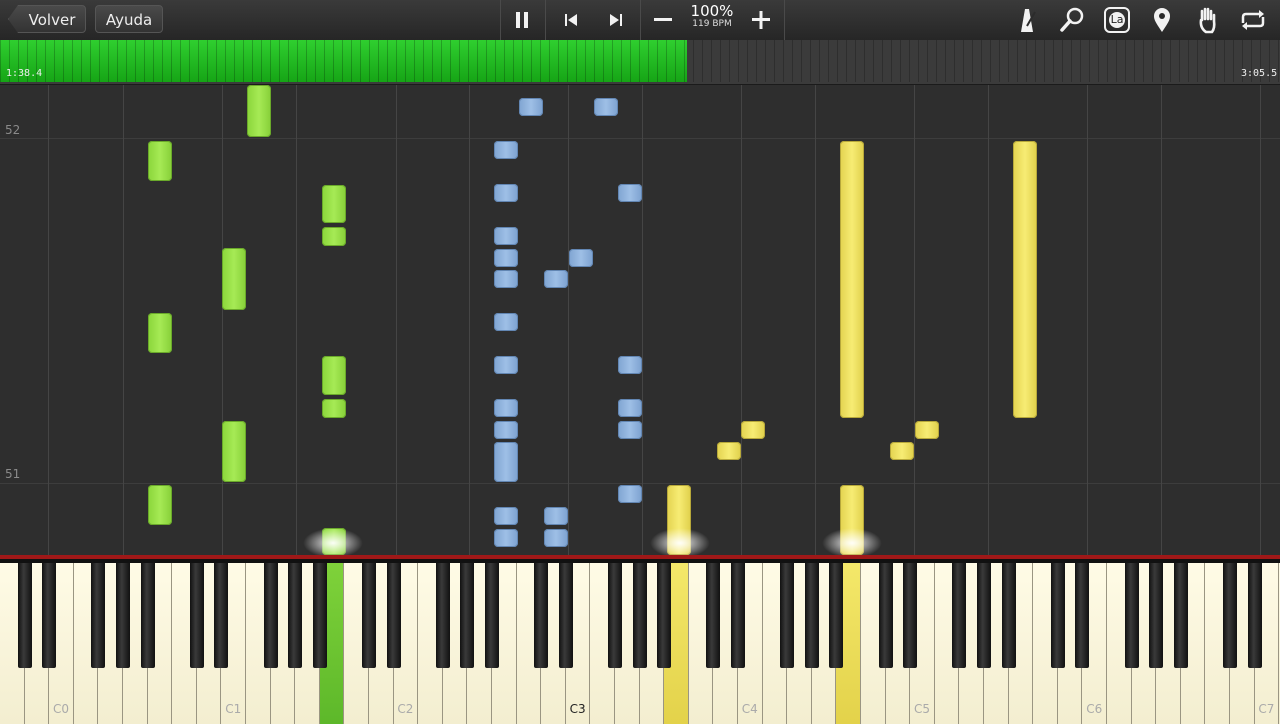  What do you see at coordinates (13, 130) in the screenshot?
I see `measure-number: 52` at bounding box center [13, 130].